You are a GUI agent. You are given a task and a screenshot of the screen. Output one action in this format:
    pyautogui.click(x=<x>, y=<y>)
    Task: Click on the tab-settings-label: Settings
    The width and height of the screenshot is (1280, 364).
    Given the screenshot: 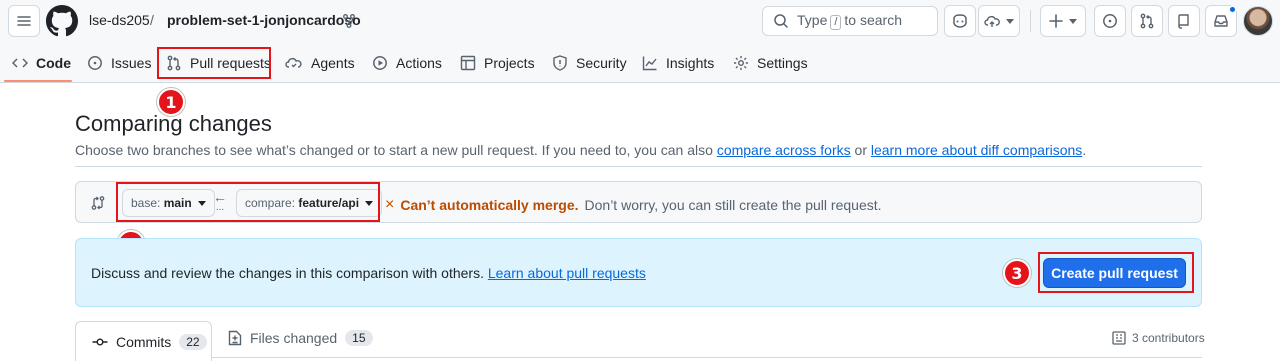 What is the action you would take?
    pyautogui.click(x=782, y=63)
    